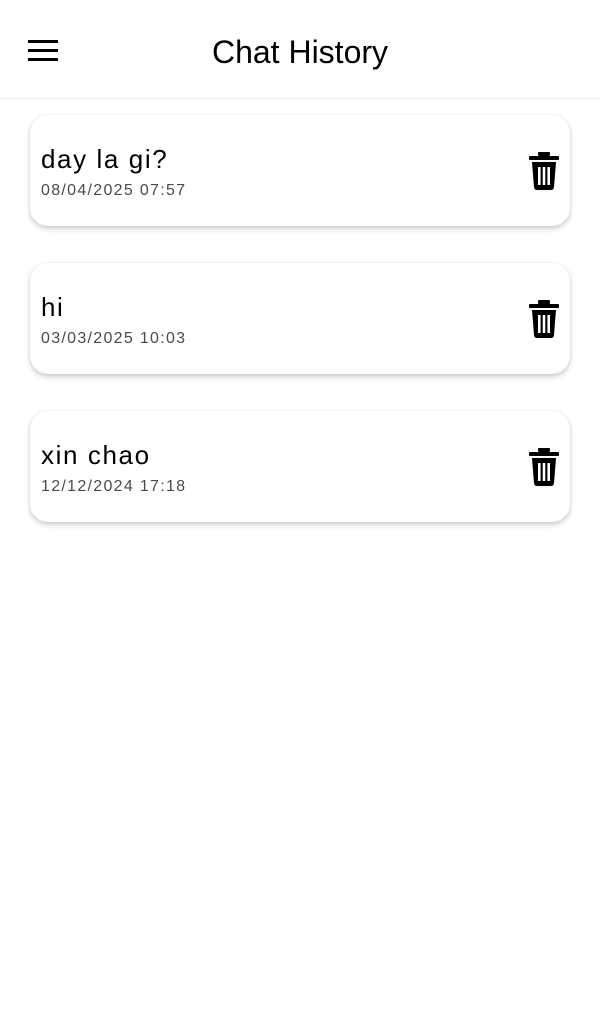 The height and width of the screenshot is (1031, 600). I want to click on chat-timestamp: 08/04/2025 07:57, so click(114, 190).